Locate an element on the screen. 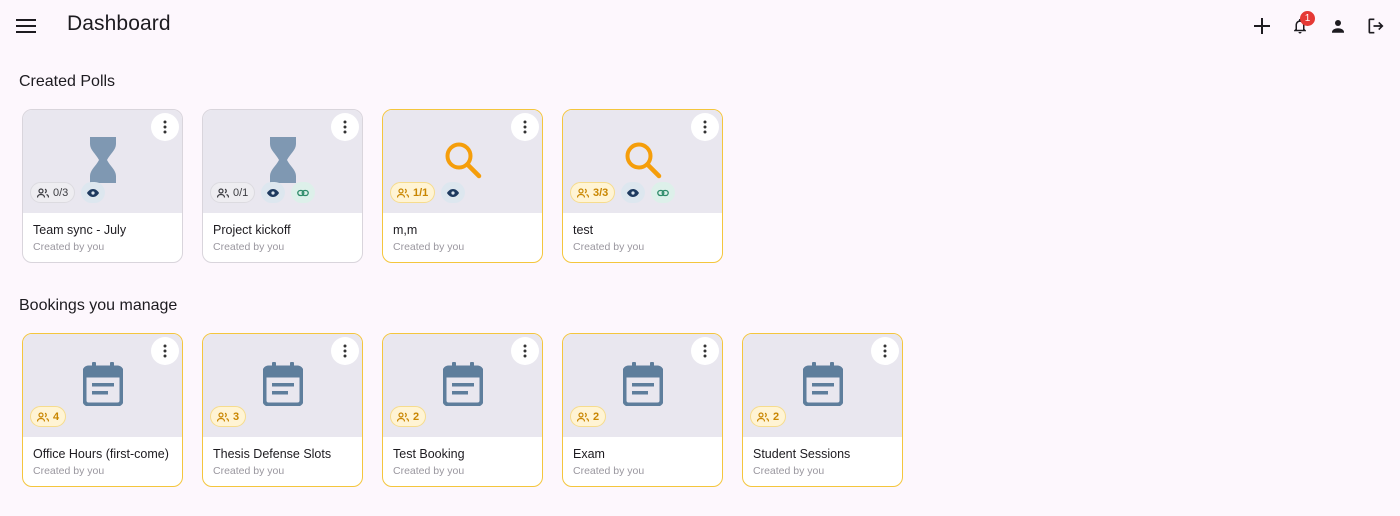 The width and height of the screenshot is (1400, 516). card-title: Office Hours (first-come) is located at coordinates (101, 454).